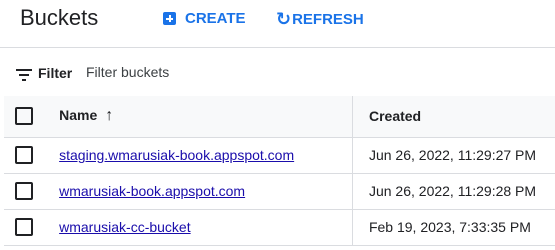  I want to click on created-cell: Jun 26, 2022, 11:29:27 PM, so click(453, 155).